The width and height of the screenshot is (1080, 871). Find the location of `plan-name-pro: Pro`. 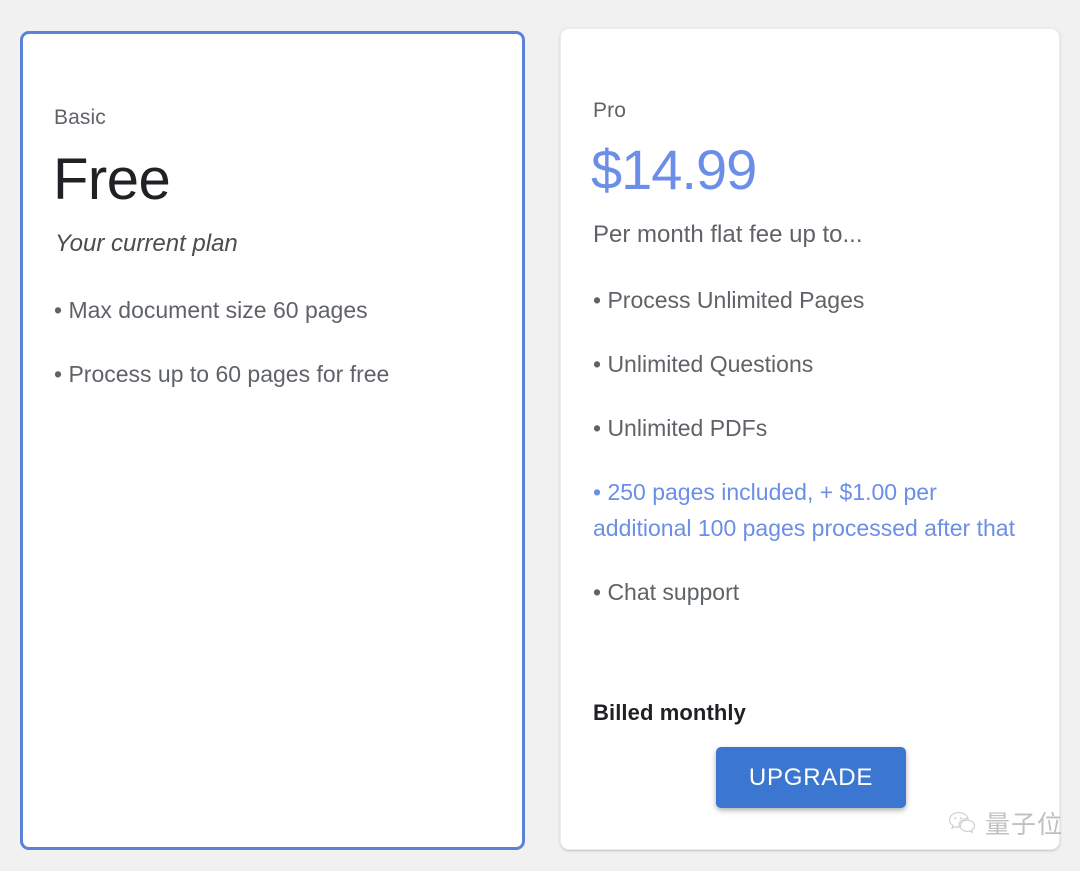

plan-name-pro: Pro is located at coordinates (609, 110).